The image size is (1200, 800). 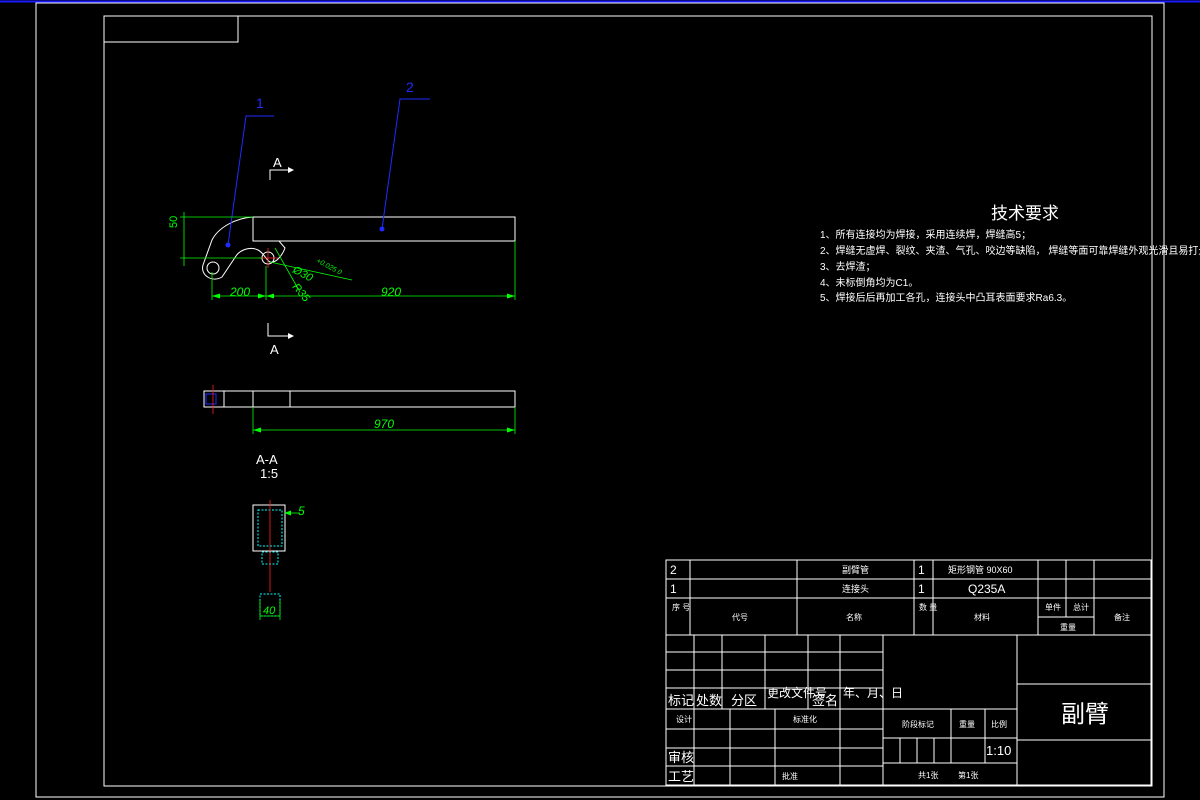 I want to click on bom-row-2-material: 矩形钢管 90X60, so click(x=980, y=569).